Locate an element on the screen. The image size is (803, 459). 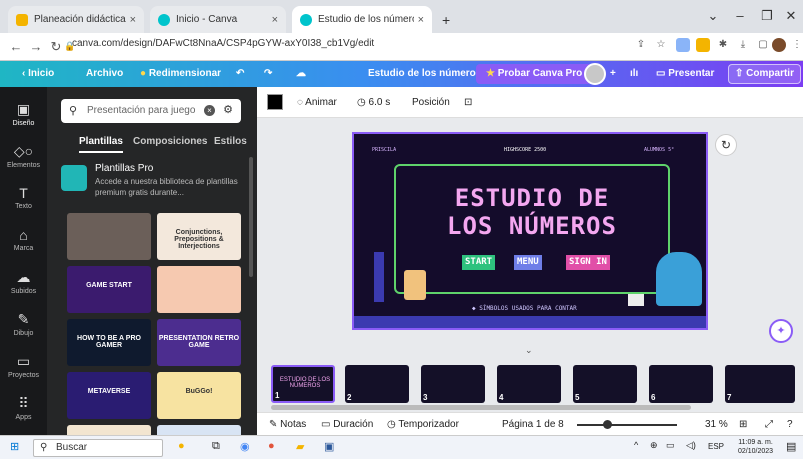
page-thumbnail: ESTUDIO DE LOS NÚMEROS 1 is located at coordinates (303, 384).